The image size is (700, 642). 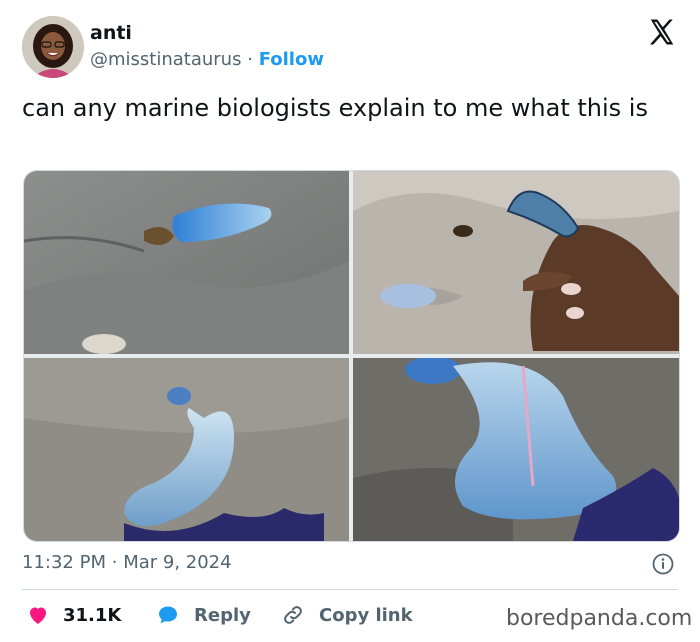 I want to click on reply-button: Reply, so click(x=203, y=615).